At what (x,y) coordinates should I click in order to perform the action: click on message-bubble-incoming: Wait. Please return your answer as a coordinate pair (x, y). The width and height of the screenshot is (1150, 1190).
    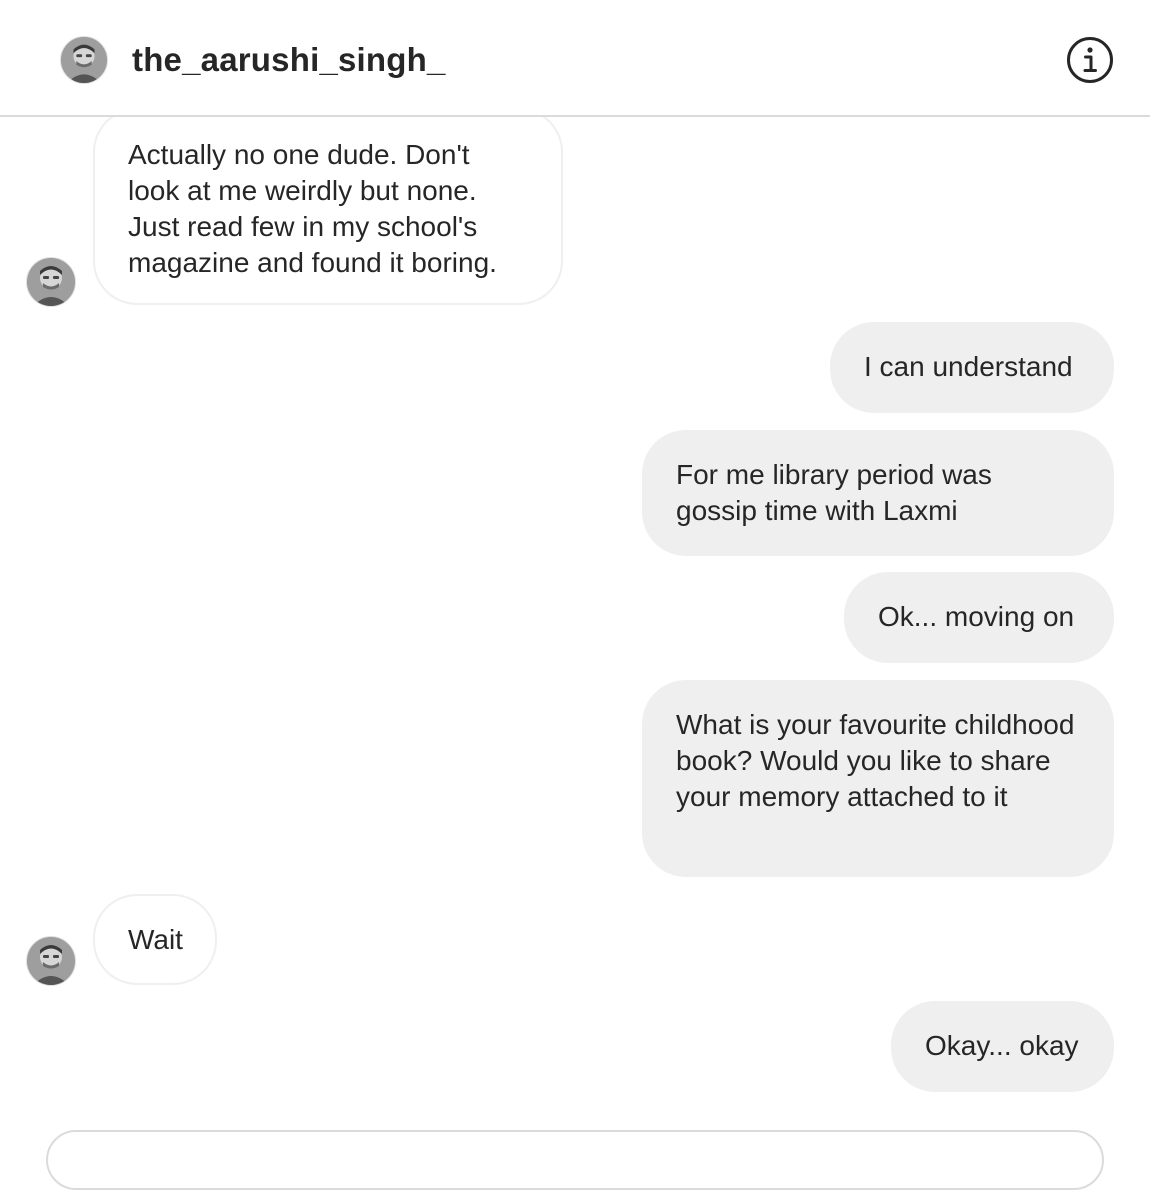
    Looking at the image, I should click on (155, 939).